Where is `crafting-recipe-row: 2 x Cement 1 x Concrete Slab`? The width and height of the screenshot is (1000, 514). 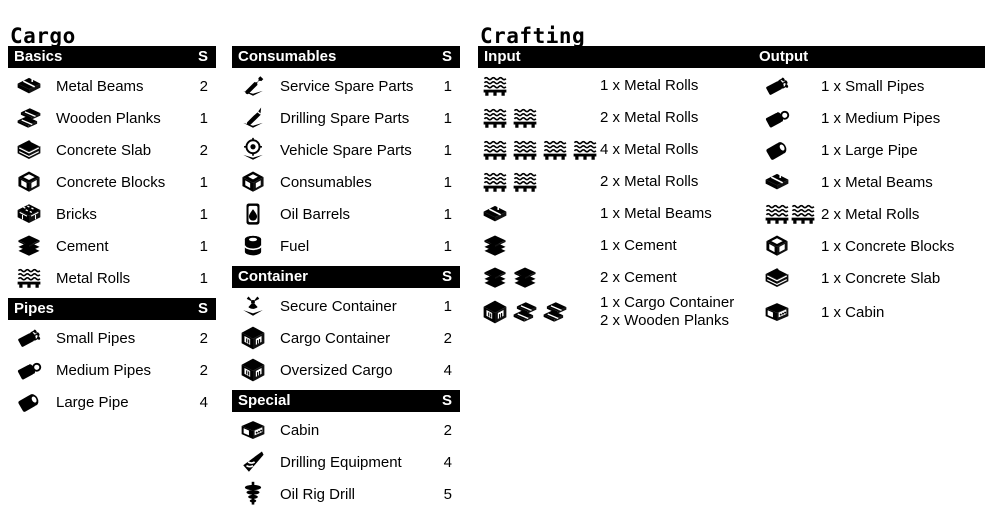
crafting-recipe-row: 2 x Cement 1 x Concrete Slab is located at coordinates (731, 278).